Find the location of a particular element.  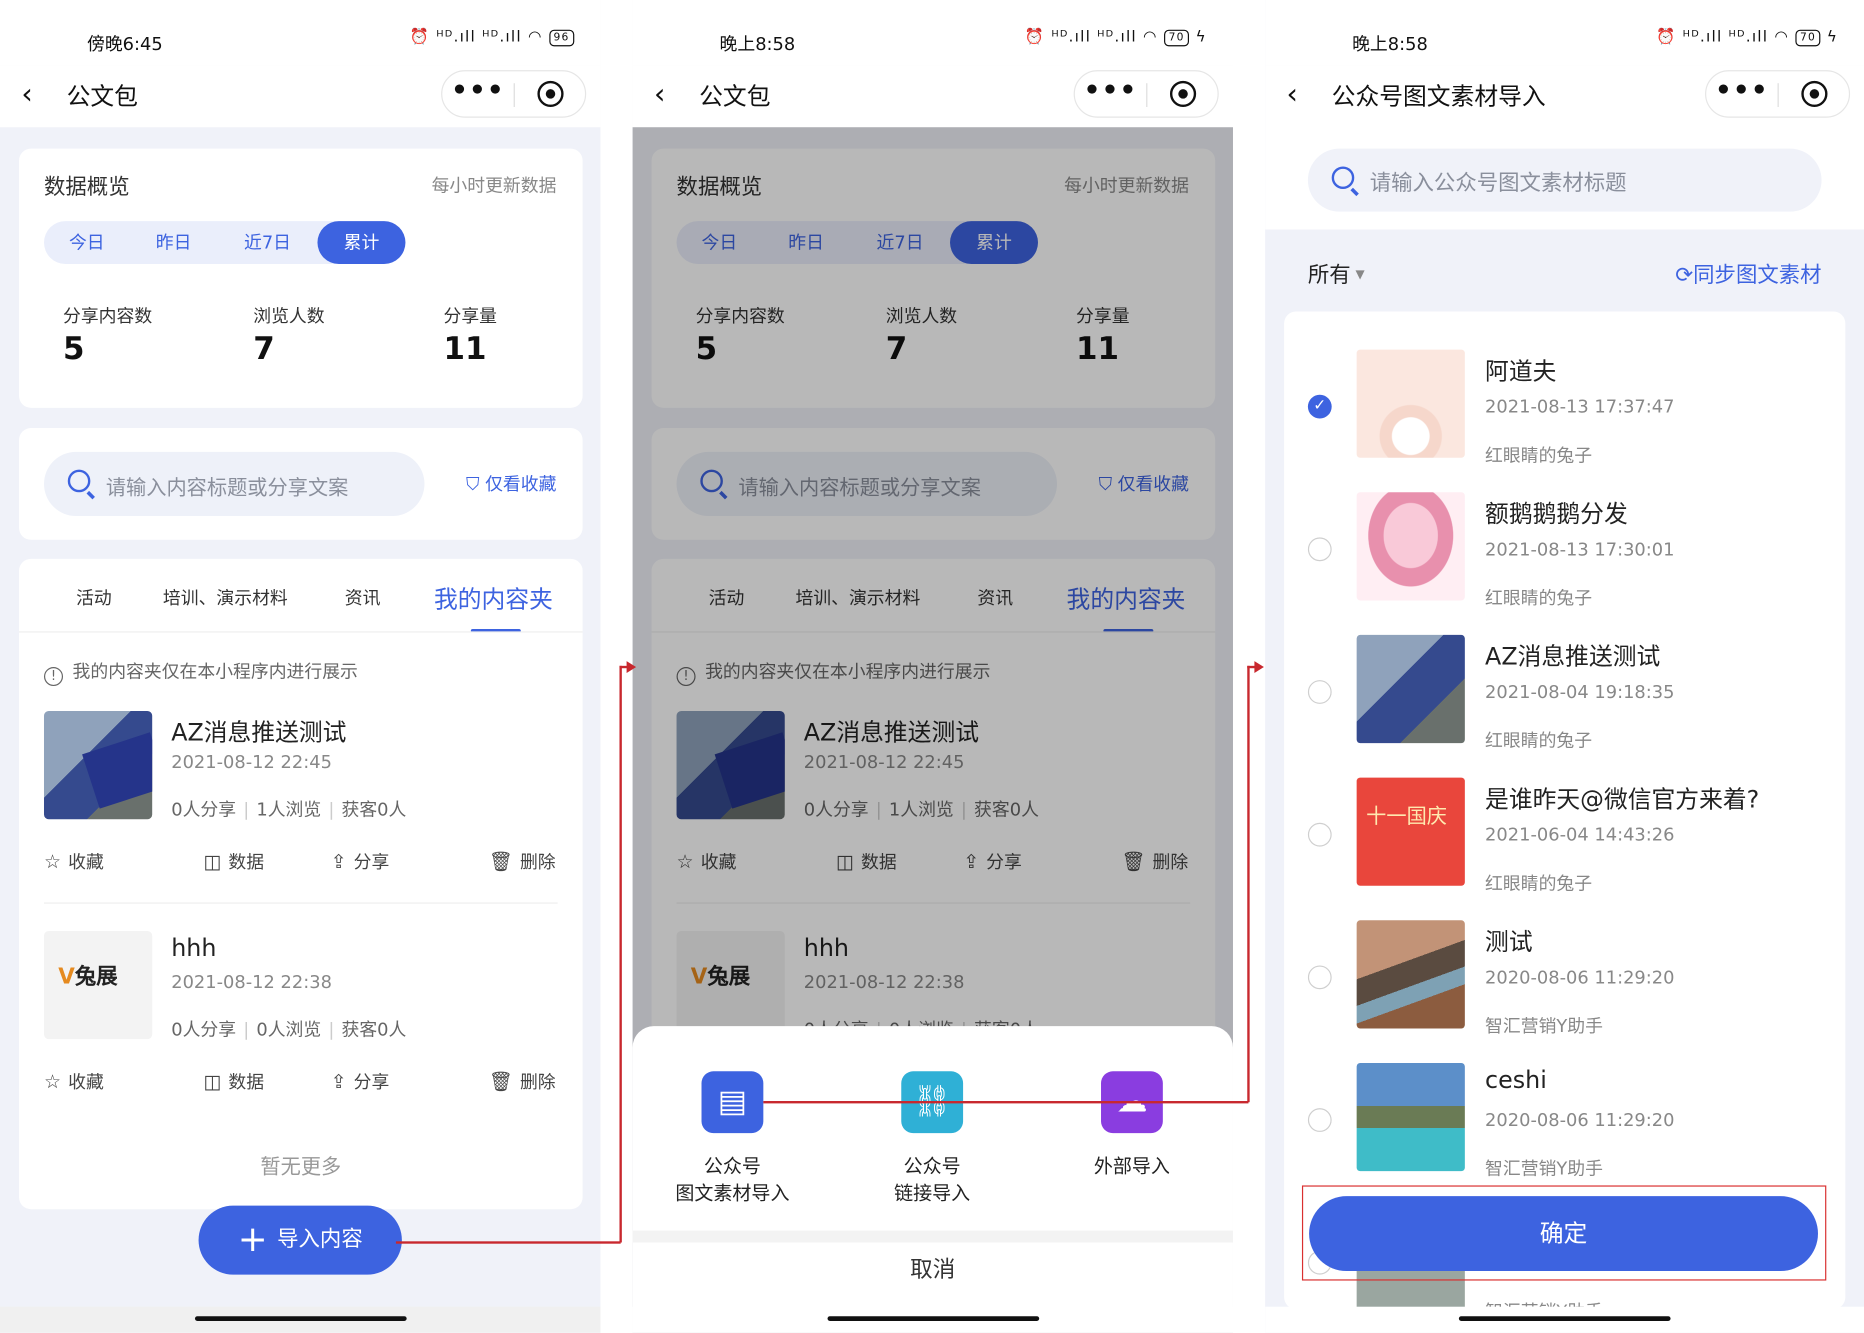

material-title: 阿道夫 is located at coordinates (1521, 371).